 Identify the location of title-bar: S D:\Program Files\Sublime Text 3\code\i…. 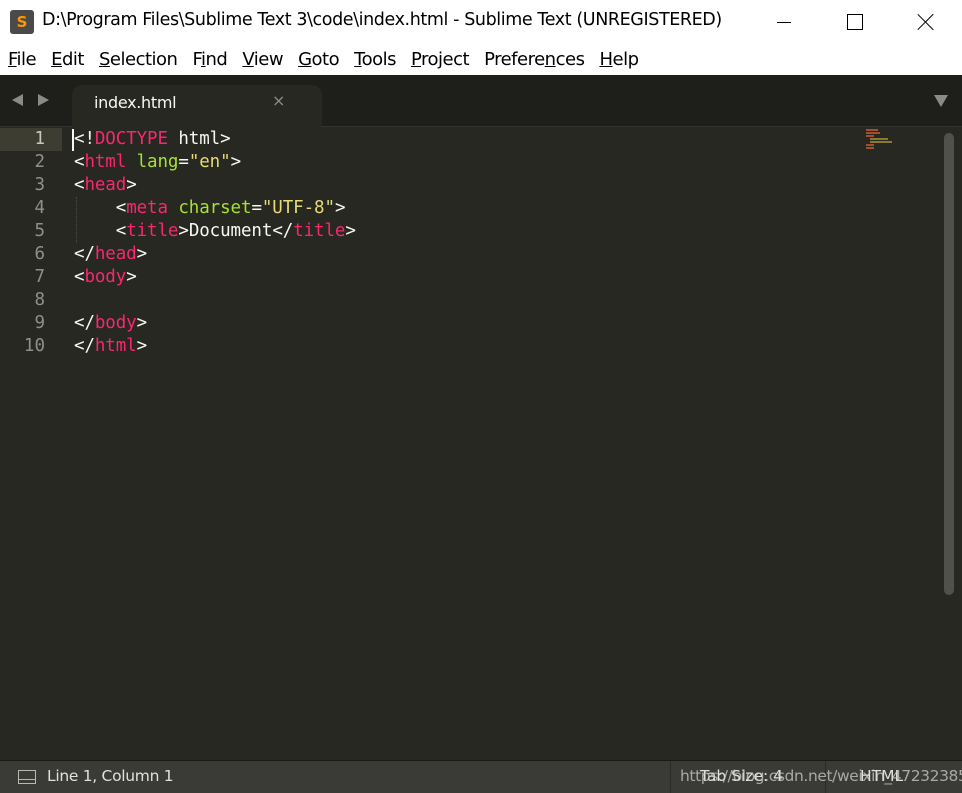
(481, 22).